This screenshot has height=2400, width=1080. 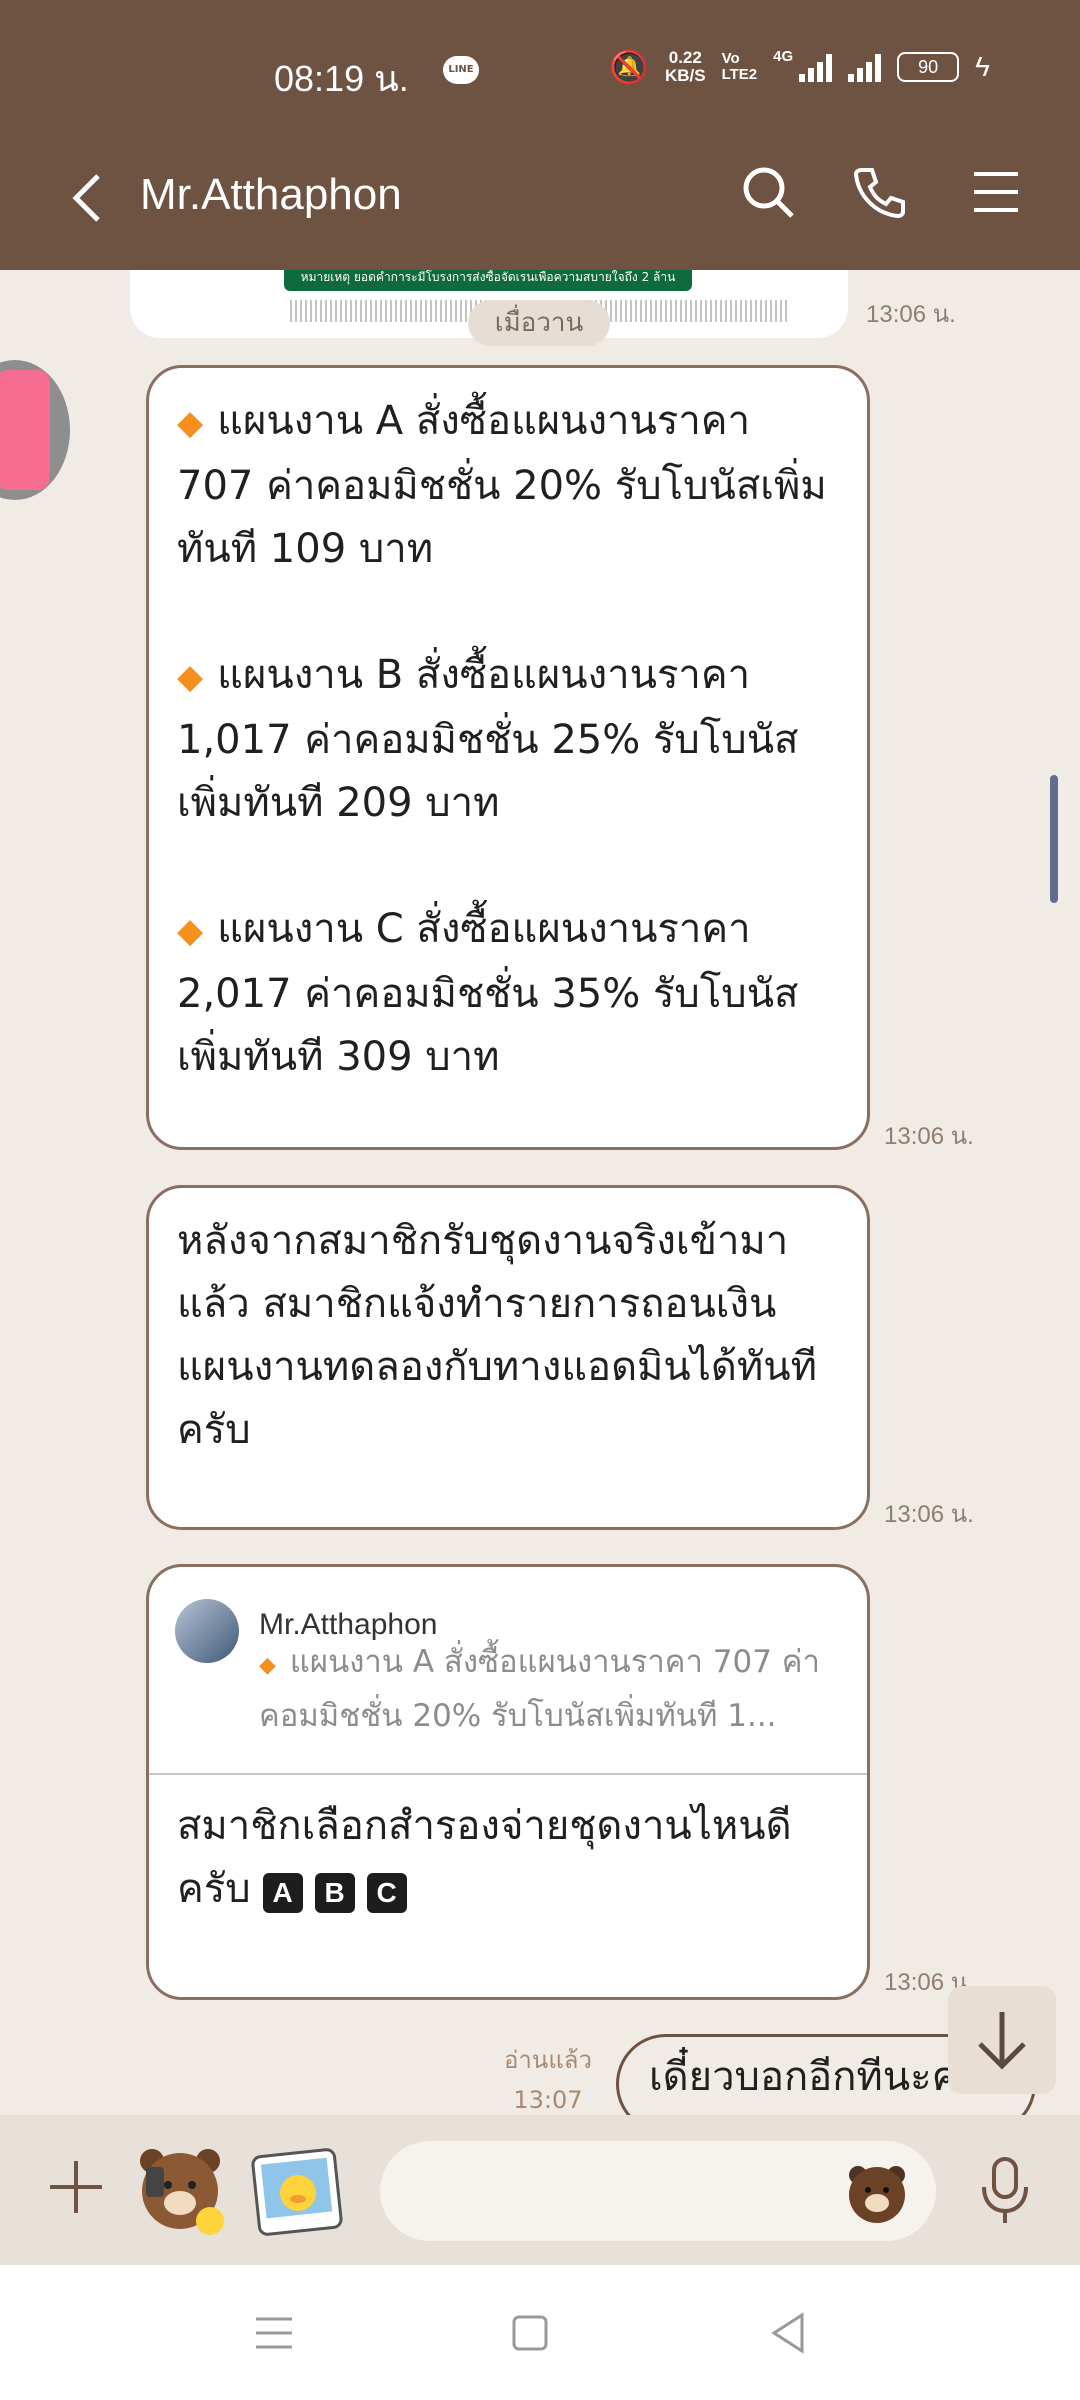 What do you see at coordinates (788, 2333) in the screenshot?
I see `back-nav-icon` at bounding box center [788, 2333].